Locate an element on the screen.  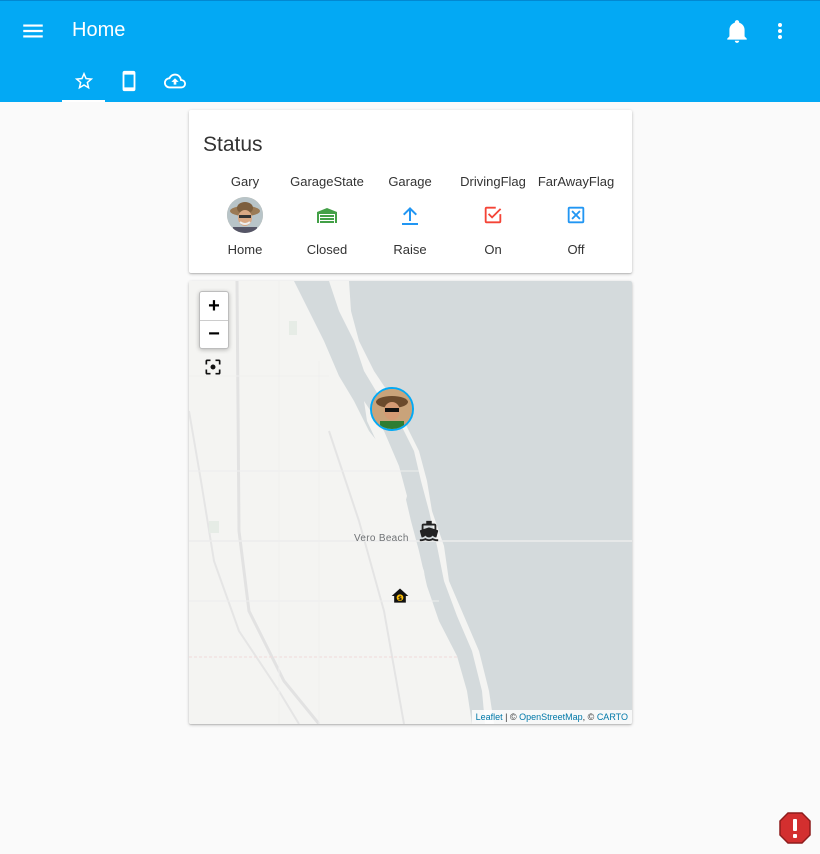
entity-drivingflag: DrivingFlag On is located at coordinates (493, 216).